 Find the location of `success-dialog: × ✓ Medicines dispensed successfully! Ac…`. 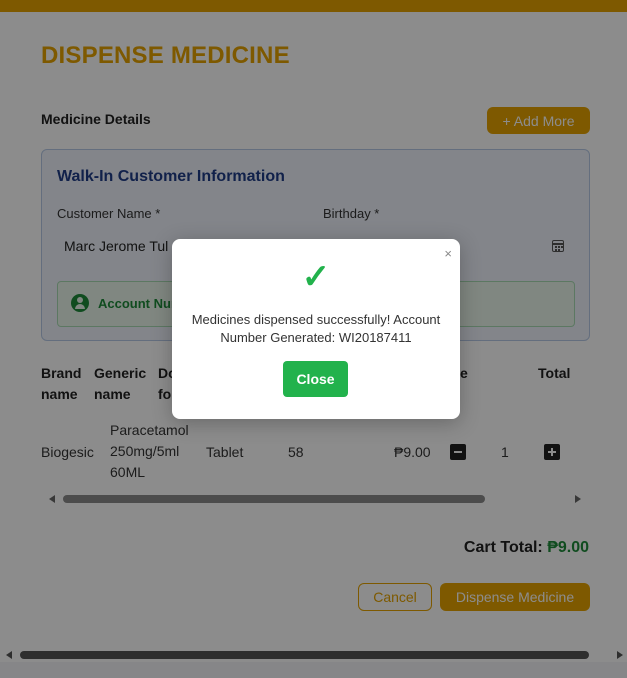

success-dialog: × ✓ Medicines dispensed successfully! Ac… is located at coordinates (316, 329).